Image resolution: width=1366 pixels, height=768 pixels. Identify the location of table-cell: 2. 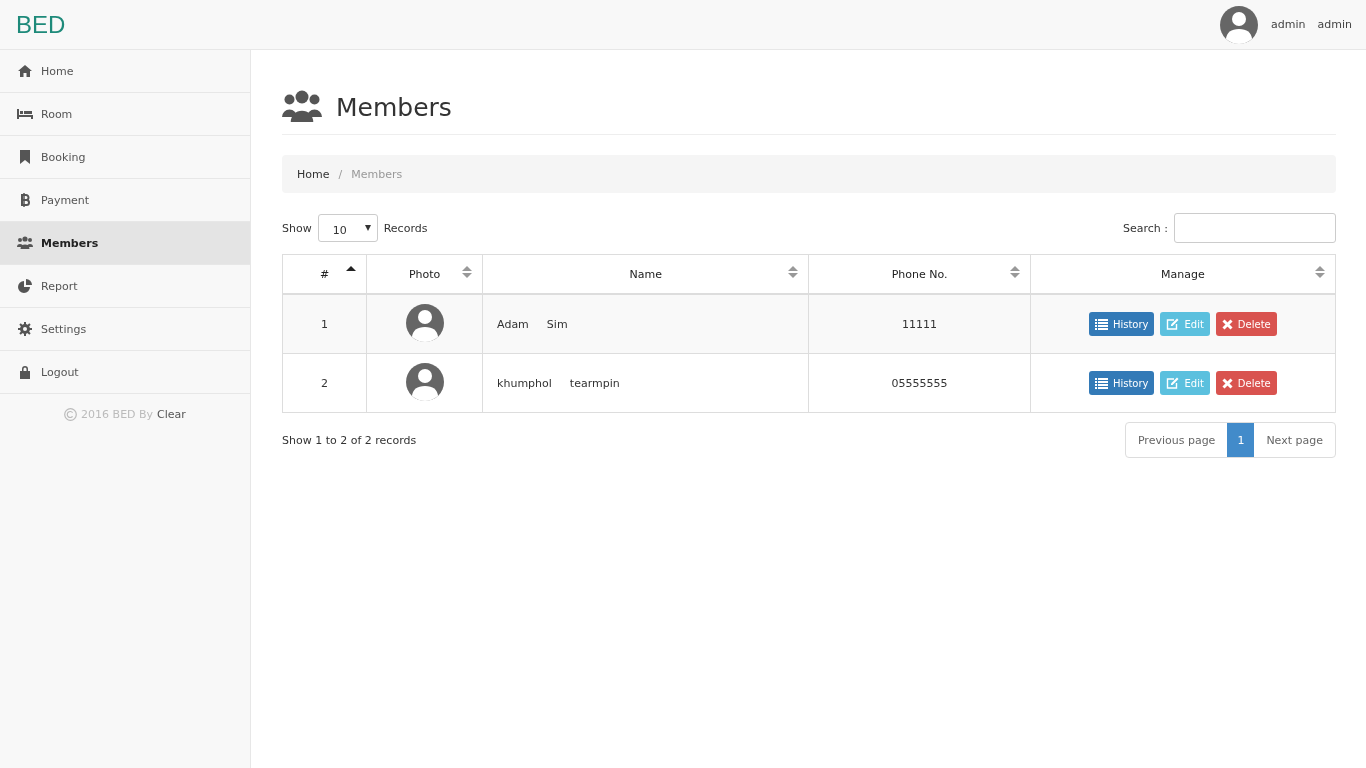
(324, 383).